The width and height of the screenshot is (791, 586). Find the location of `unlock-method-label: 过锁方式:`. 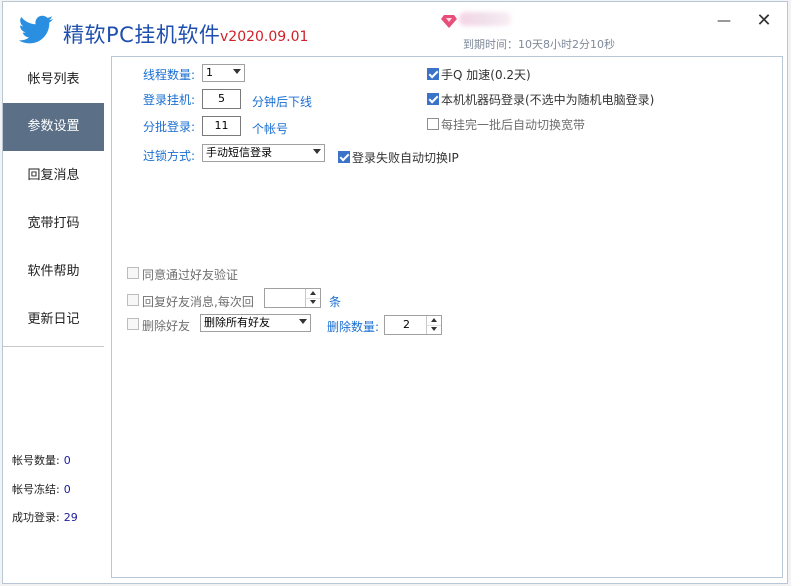

unlock-method-label: 过锁方式: is located at coordinates (169, 156).